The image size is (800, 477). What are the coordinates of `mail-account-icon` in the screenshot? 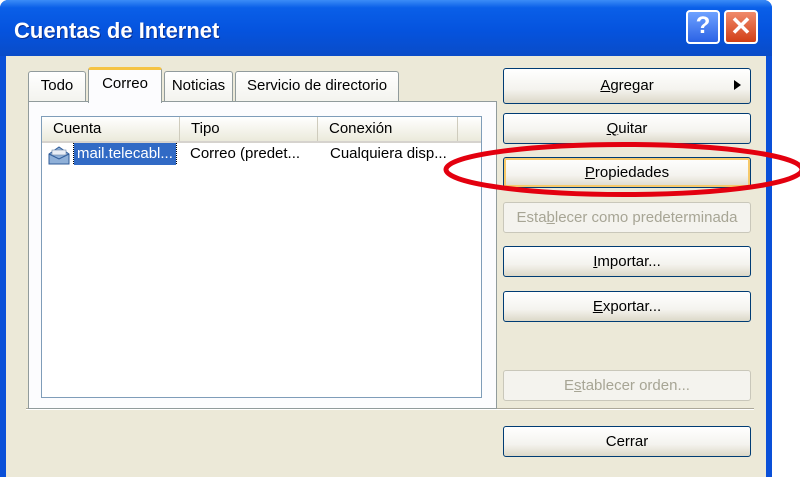 It's located at (59, 155).